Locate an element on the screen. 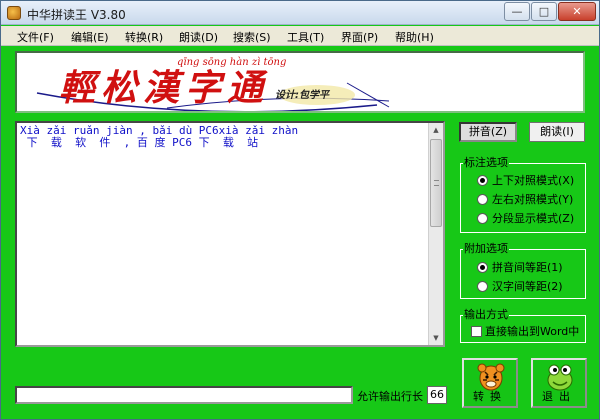 This screenshot has width=600, height=420. convert-button-label: 转换 is located at coordinates (490, 396).